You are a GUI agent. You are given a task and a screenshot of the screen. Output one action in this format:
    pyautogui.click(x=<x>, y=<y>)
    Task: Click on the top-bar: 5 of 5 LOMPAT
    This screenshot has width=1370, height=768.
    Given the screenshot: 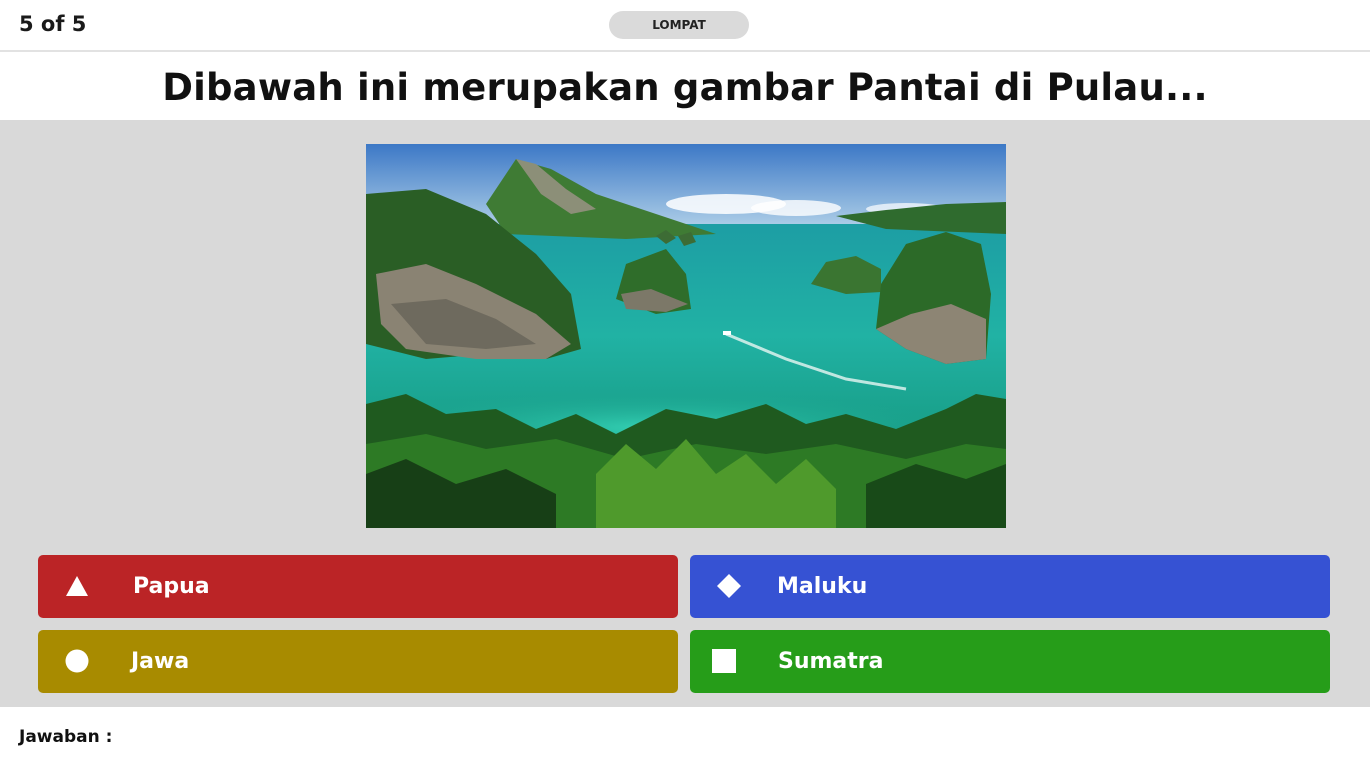 What is the action you would take?
    pyautogui.click(x=685, y=26)
    